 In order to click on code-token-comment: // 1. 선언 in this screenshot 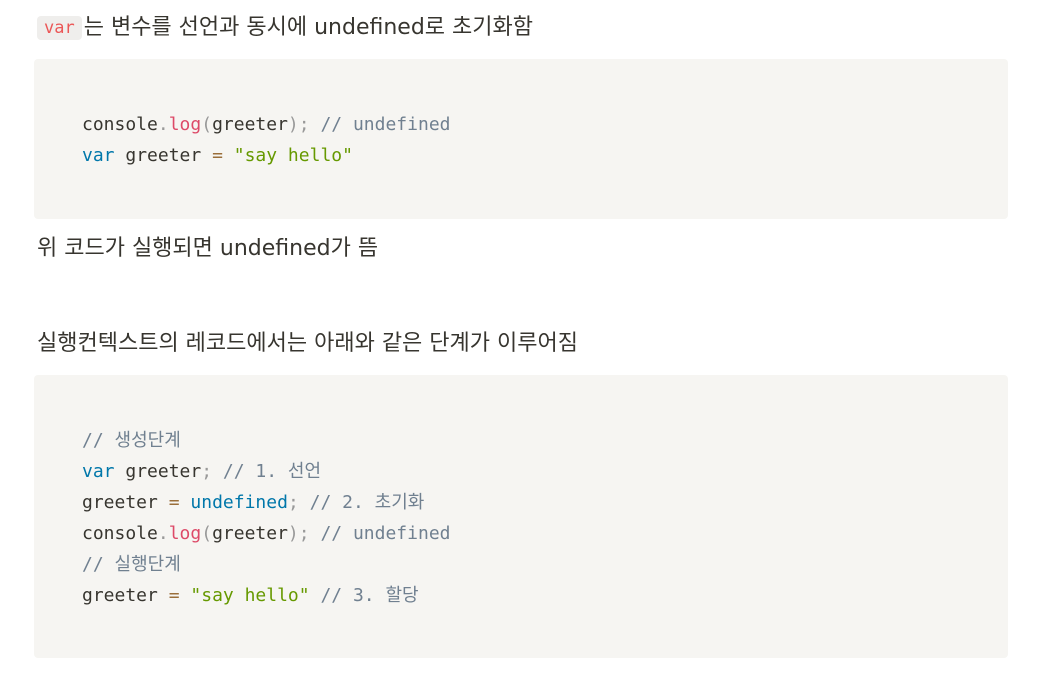, I will do `click(272, 471)`.